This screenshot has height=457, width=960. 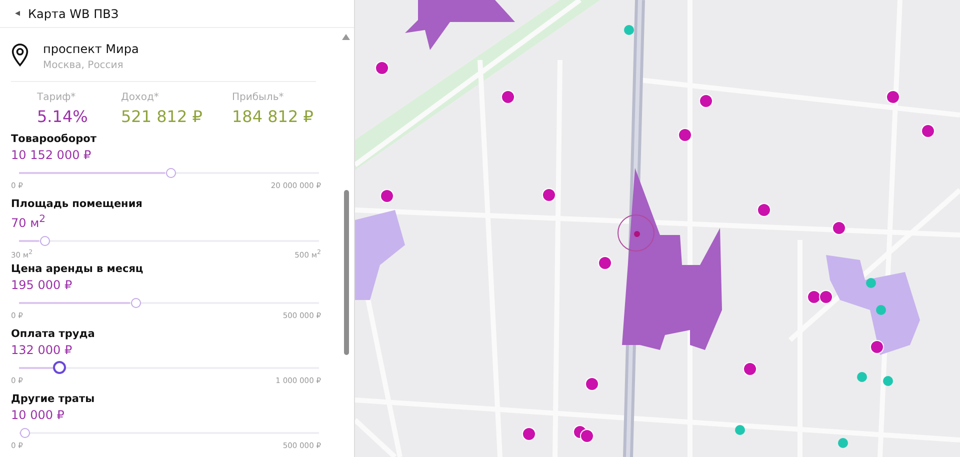 What do you see at coordinates (140, 97) in the screenshot?
I see `stat-label: Доход*` at bounding box center [140, 97].